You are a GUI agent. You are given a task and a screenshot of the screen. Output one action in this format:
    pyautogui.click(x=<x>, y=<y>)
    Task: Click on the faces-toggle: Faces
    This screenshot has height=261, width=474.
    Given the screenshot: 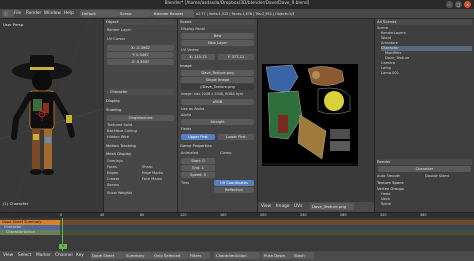 What is the action you would take?
    pyautogui.click(x=123, y=167)
    